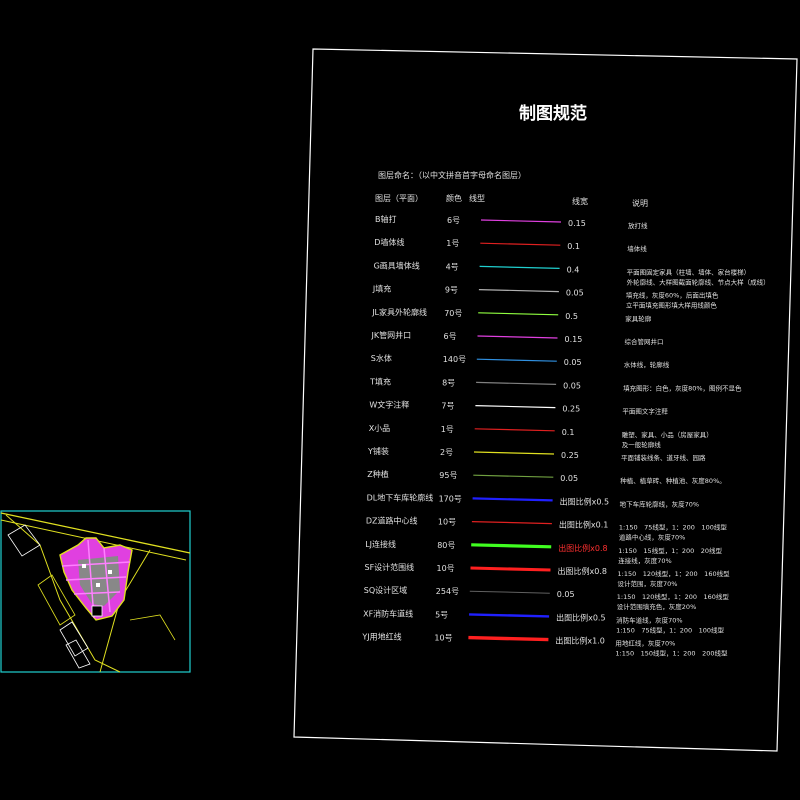  What do you see at coordinates (447, 406) in the screenshot?
I see `layer-color-number: 7号` at bounding box center [447, 406].